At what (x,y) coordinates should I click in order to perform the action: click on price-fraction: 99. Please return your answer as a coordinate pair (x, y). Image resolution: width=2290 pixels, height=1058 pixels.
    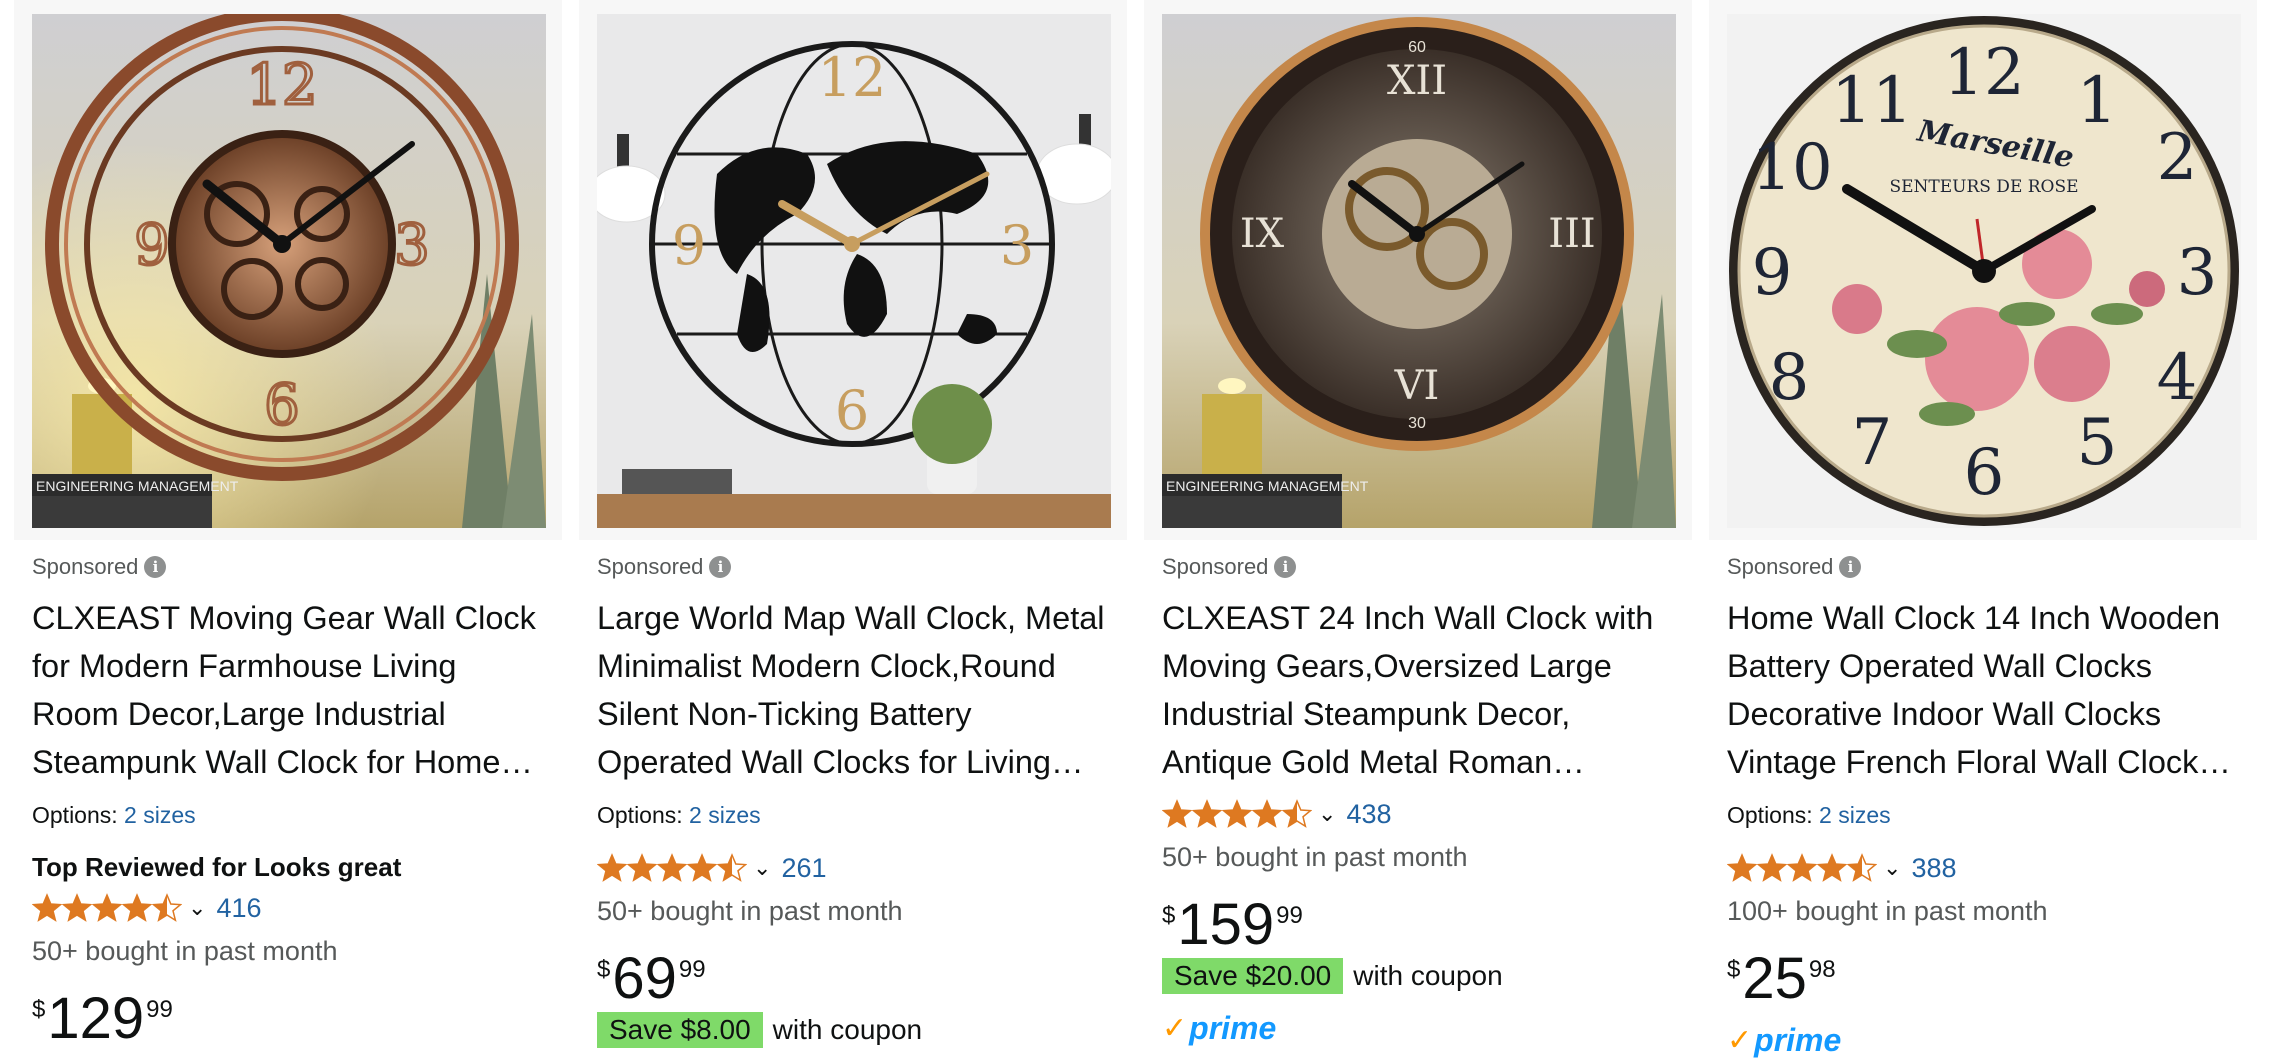
    Looking at the image, I should click on (1289, 915).